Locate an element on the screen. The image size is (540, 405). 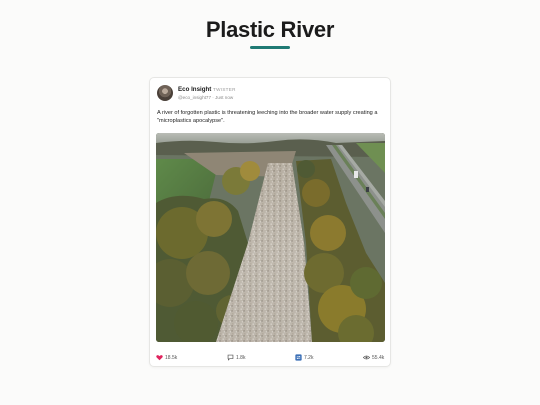
author-name: Eco Insight is located at coordinates (194, 89).